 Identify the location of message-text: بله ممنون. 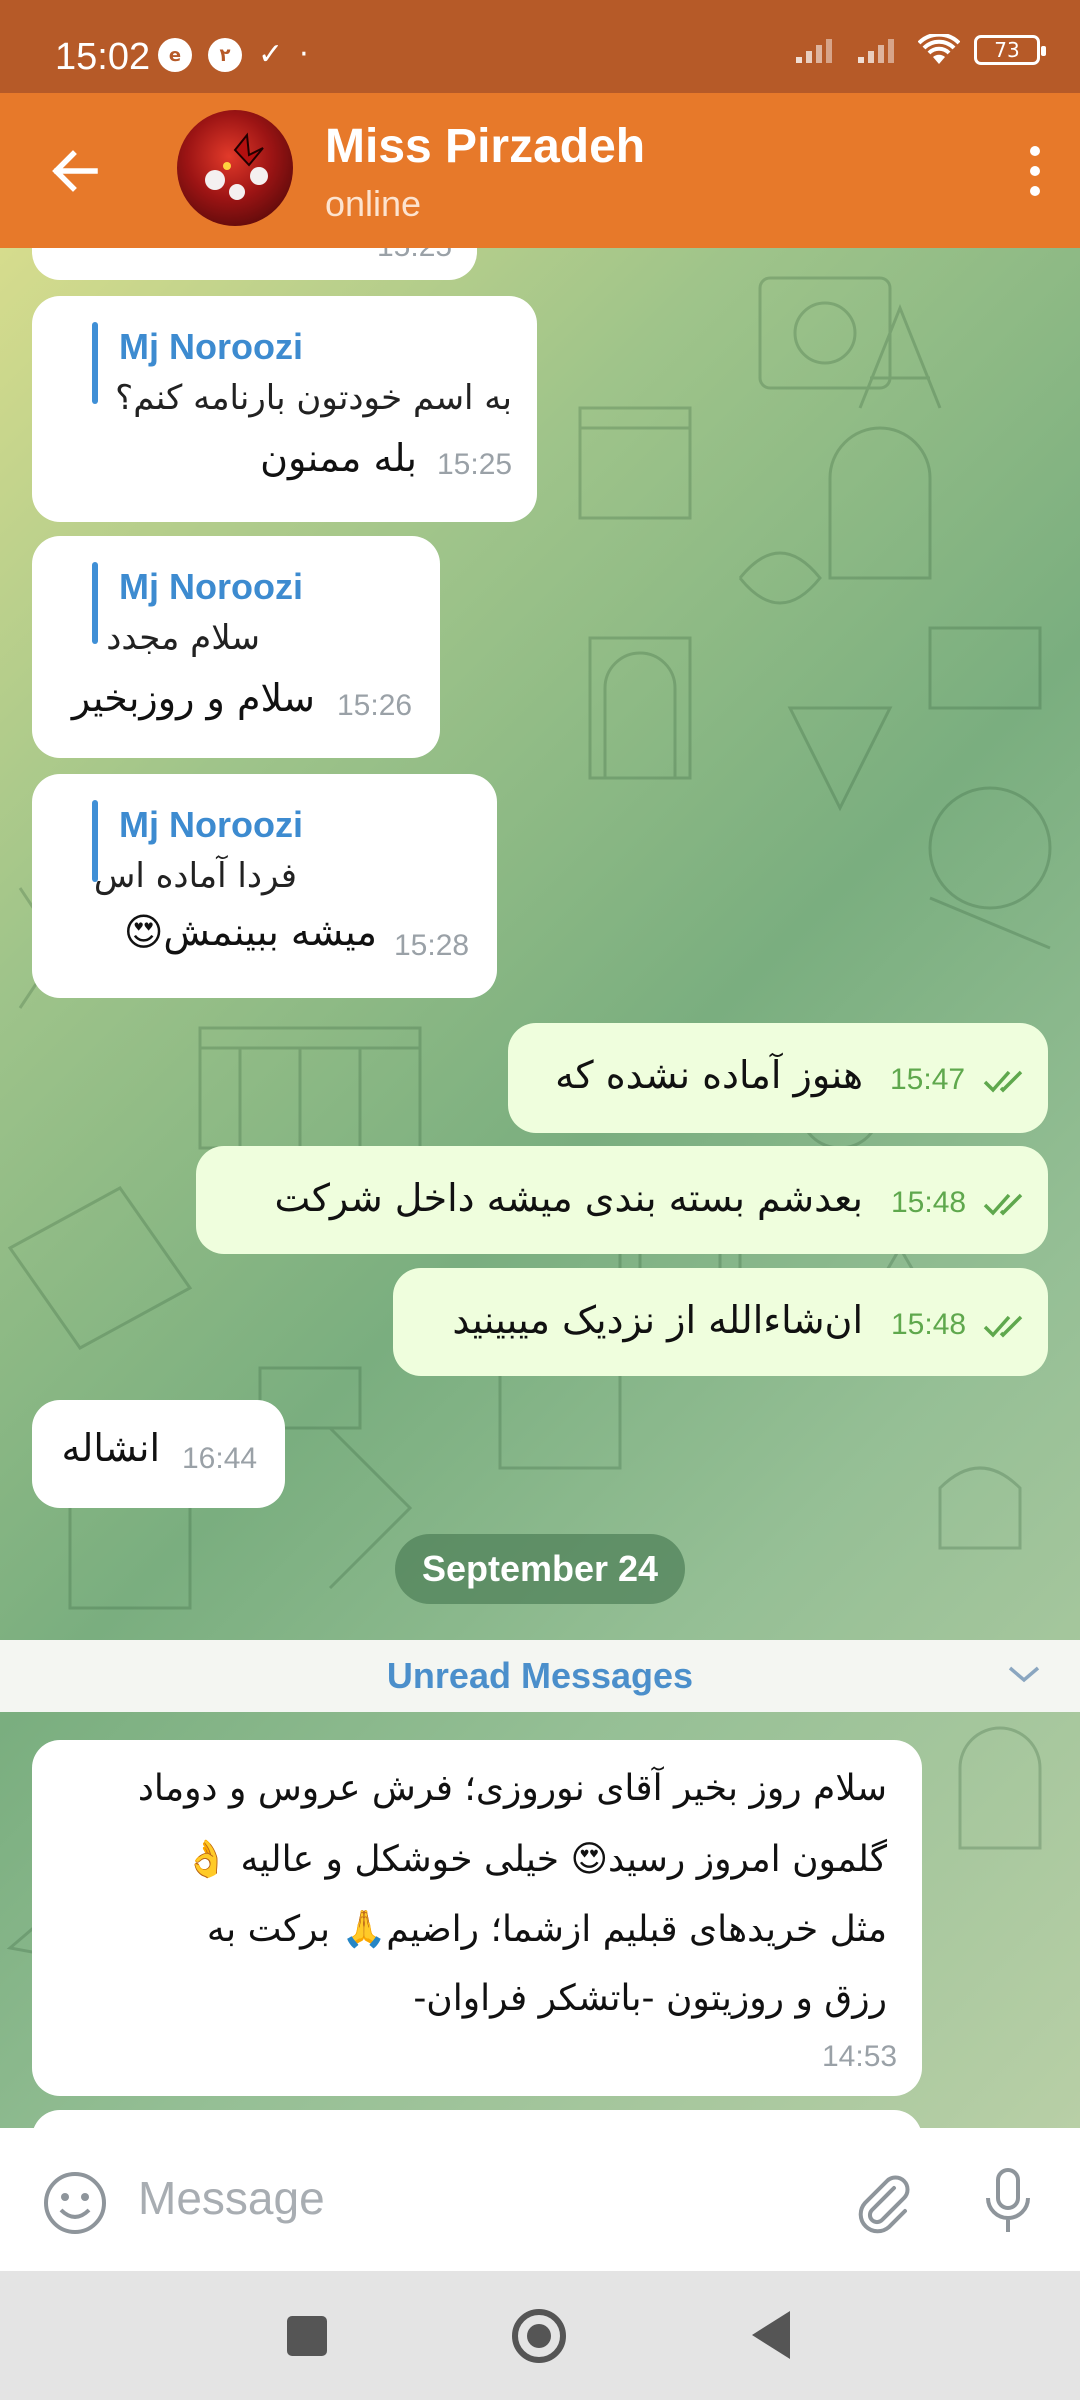
(338, 458).